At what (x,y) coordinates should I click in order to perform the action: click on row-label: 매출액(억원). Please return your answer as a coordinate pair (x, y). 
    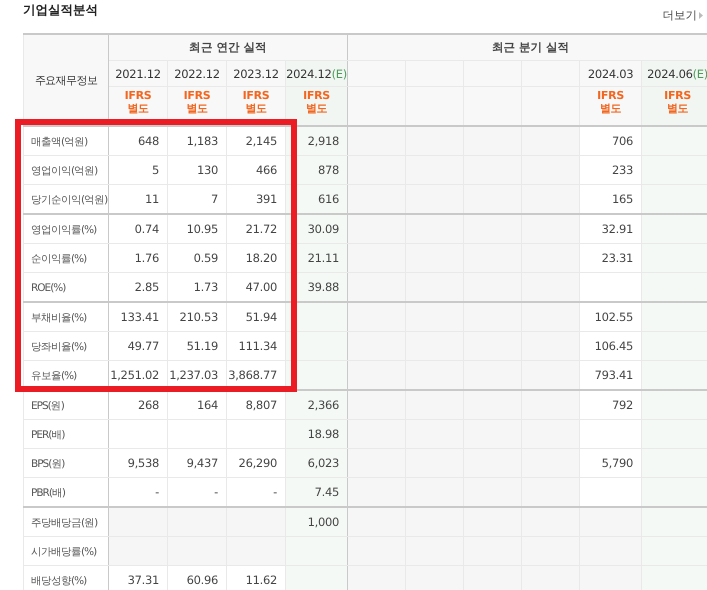
    Looking at the image, I should click on (59, 141).